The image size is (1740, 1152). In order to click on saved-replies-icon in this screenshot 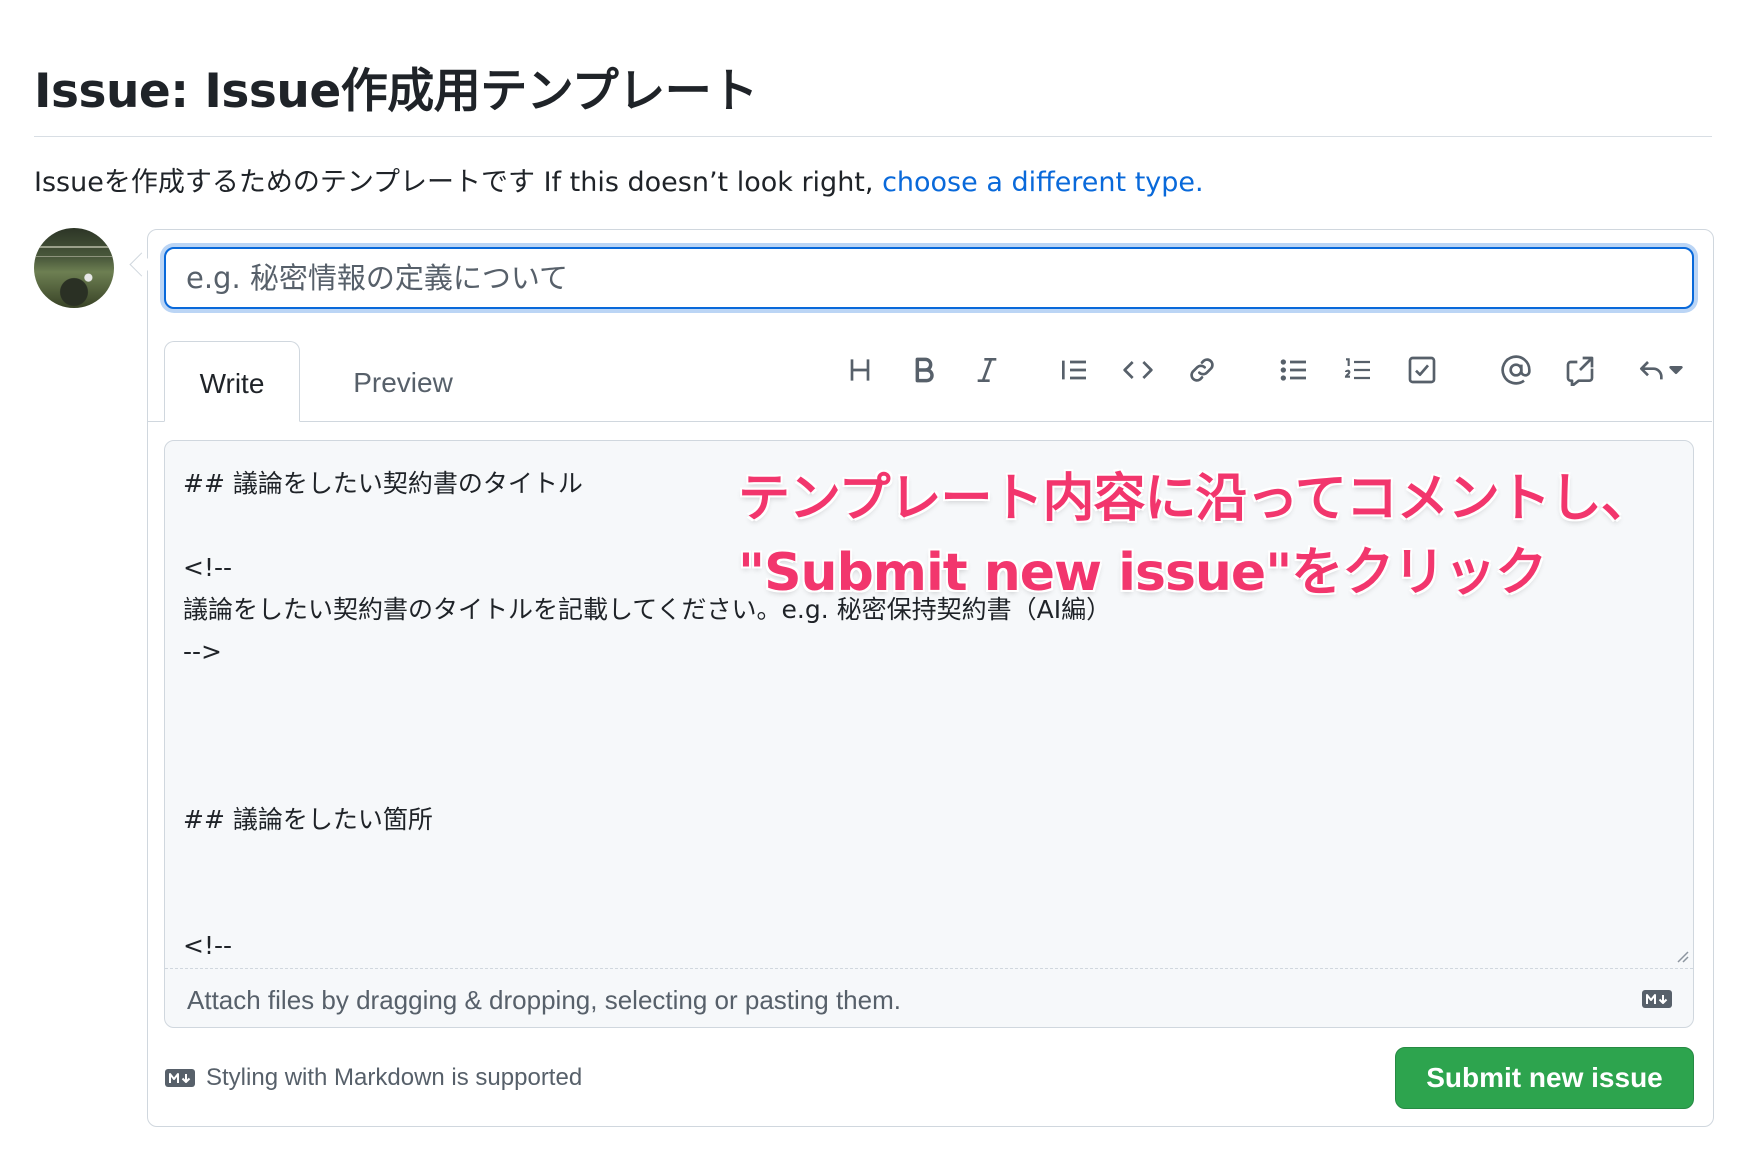, I will do `click(1660, 370)`.